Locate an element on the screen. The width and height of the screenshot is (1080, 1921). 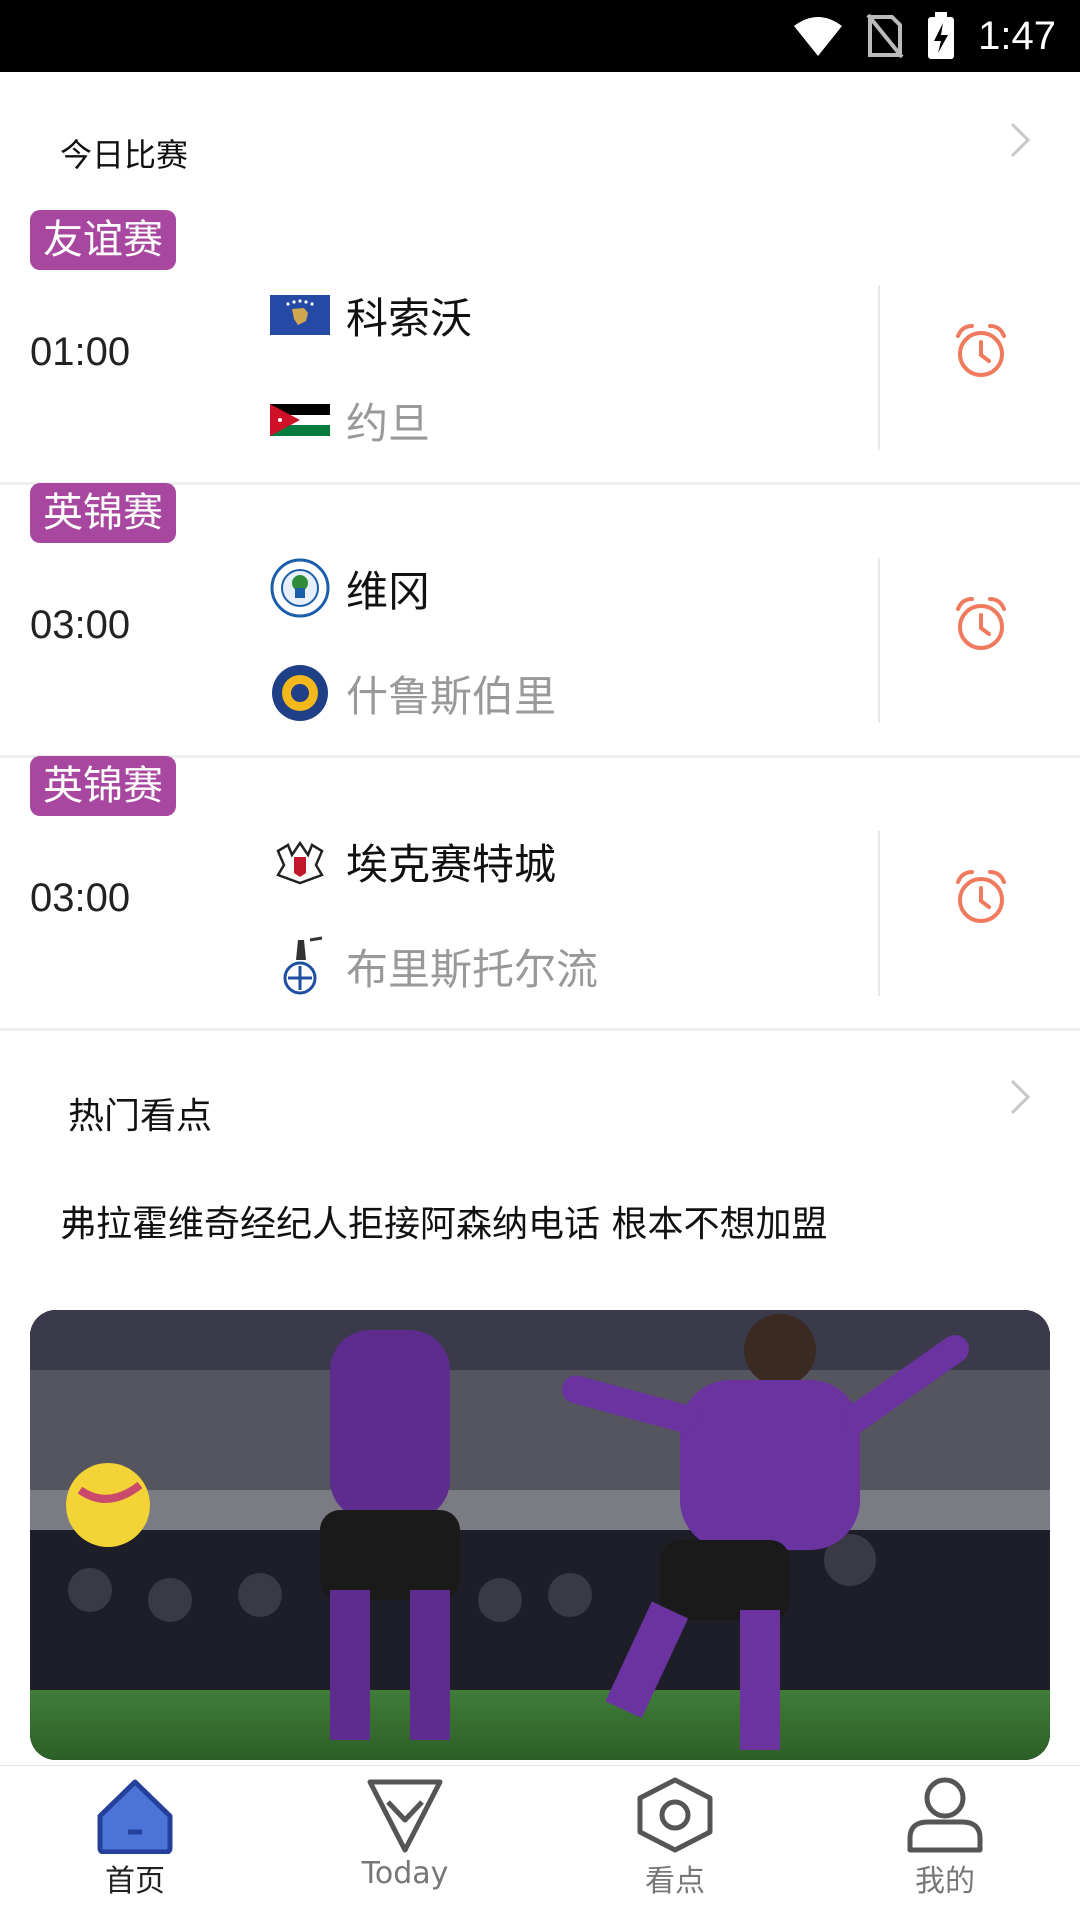
no-sim-icon is located at coordinates (885, 36).